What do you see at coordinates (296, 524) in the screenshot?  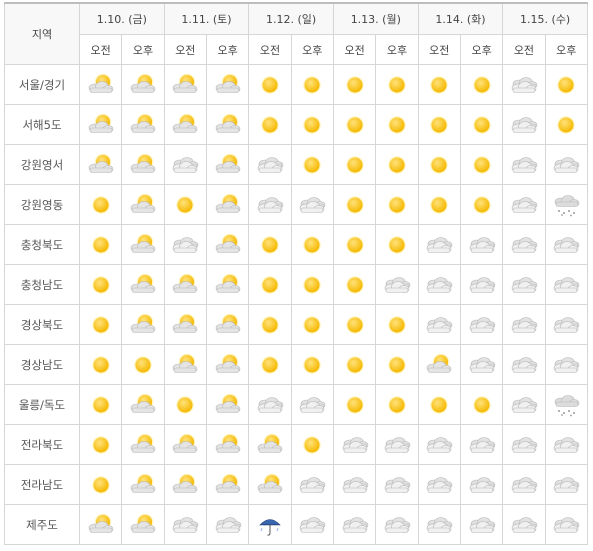 I see `table-row: 제주도` at bounding box center [296, 524].